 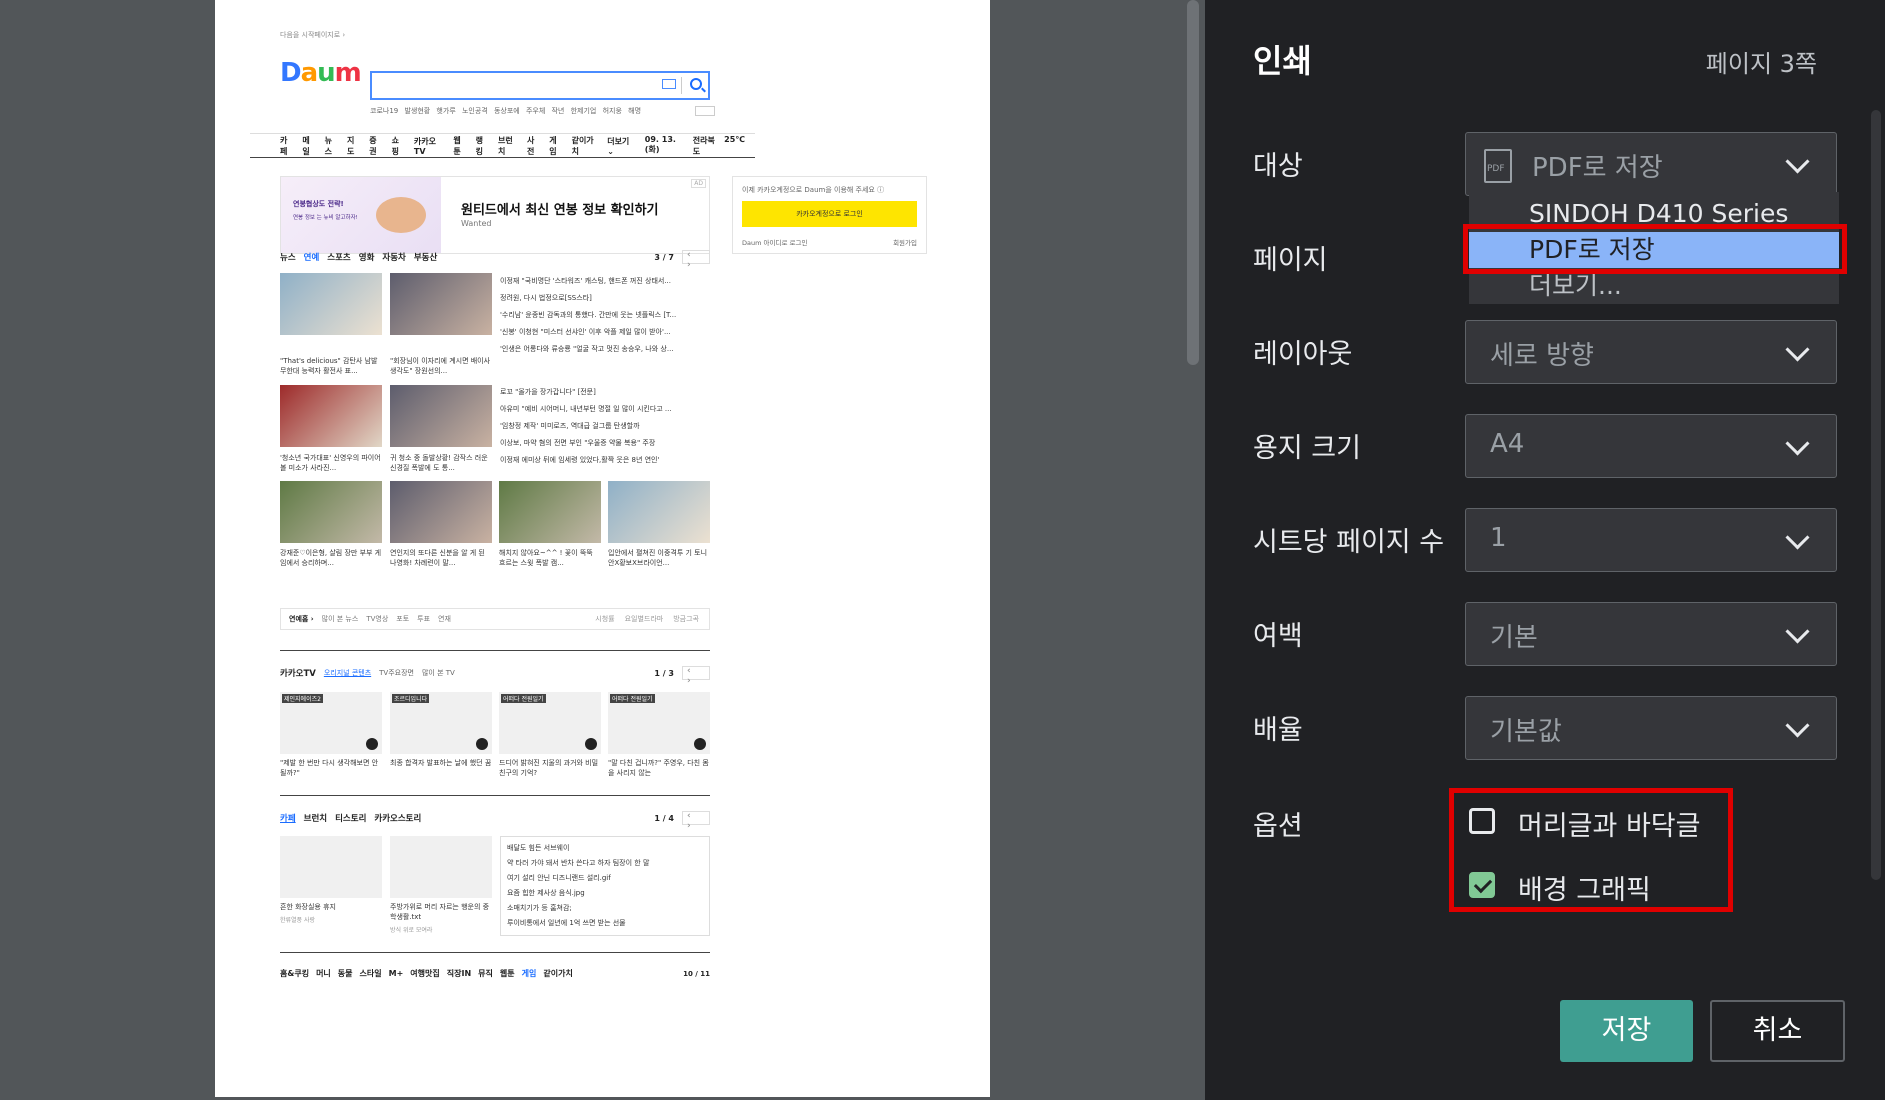 I want to click on layout-value: 세로 방향, so click(x=1542, y=356).